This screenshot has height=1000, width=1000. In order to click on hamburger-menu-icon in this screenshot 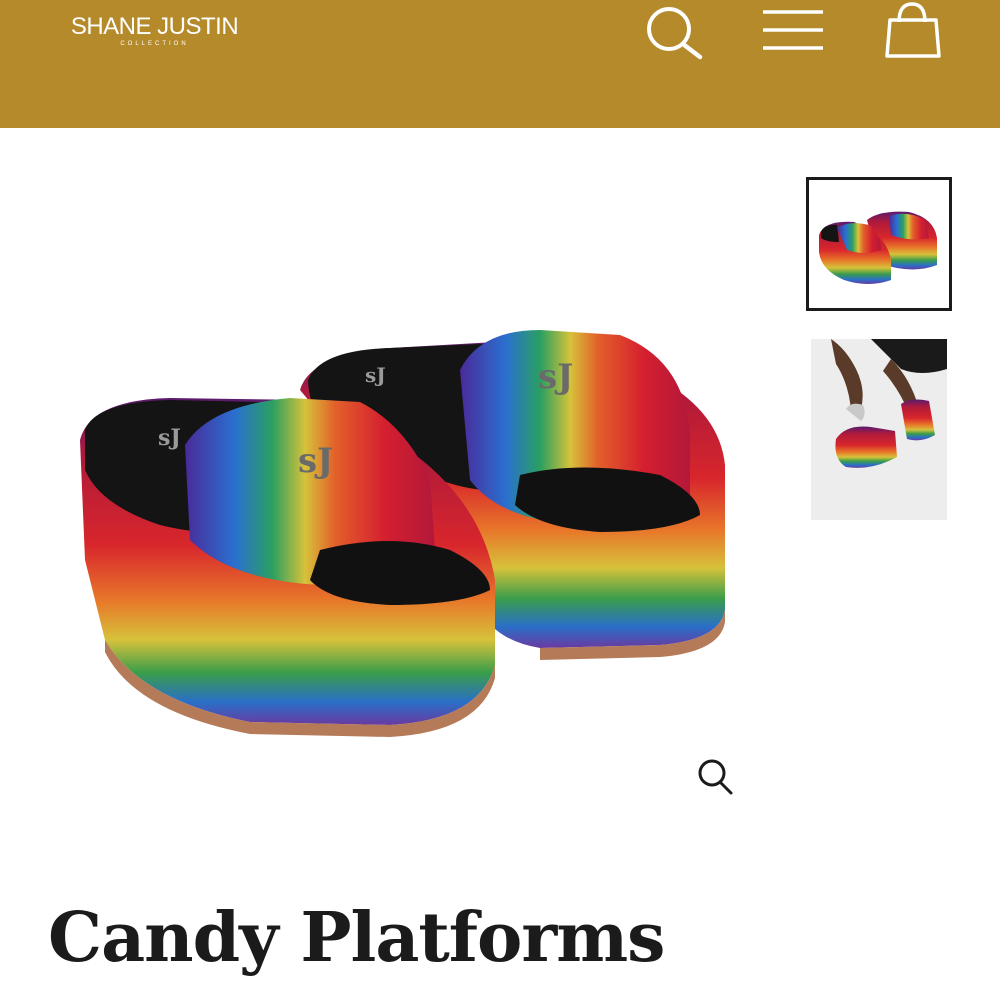, I will do `click(793, 30)`.